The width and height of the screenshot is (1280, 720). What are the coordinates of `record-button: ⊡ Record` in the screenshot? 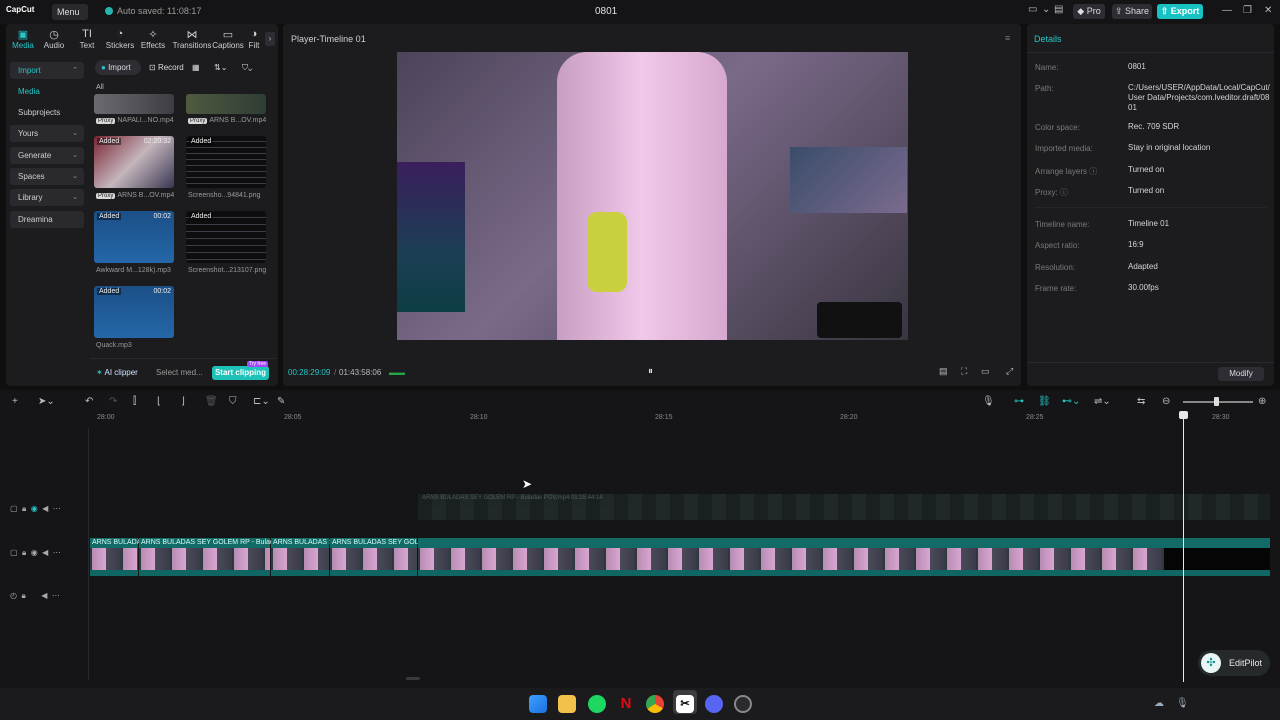 It's located at (166, 67).